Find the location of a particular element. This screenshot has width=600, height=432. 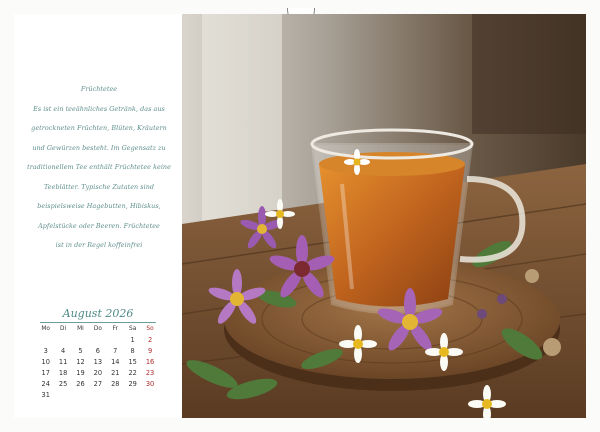

calendar-day: 29 is located at coordinates (132, 384).